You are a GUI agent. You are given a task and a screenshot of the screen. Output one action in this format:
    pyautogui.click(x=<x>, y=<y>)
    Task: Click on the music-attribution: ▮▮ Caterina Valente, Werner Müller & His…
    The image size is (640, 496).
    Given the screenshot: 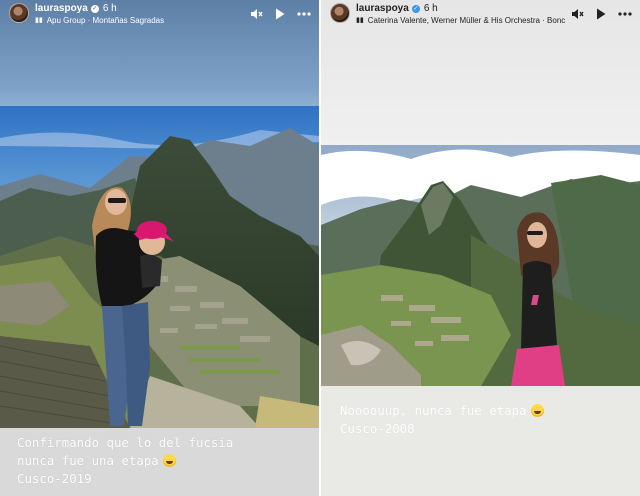 What is the action you would take?
    pyautogui.click(x=463, y=21)
    